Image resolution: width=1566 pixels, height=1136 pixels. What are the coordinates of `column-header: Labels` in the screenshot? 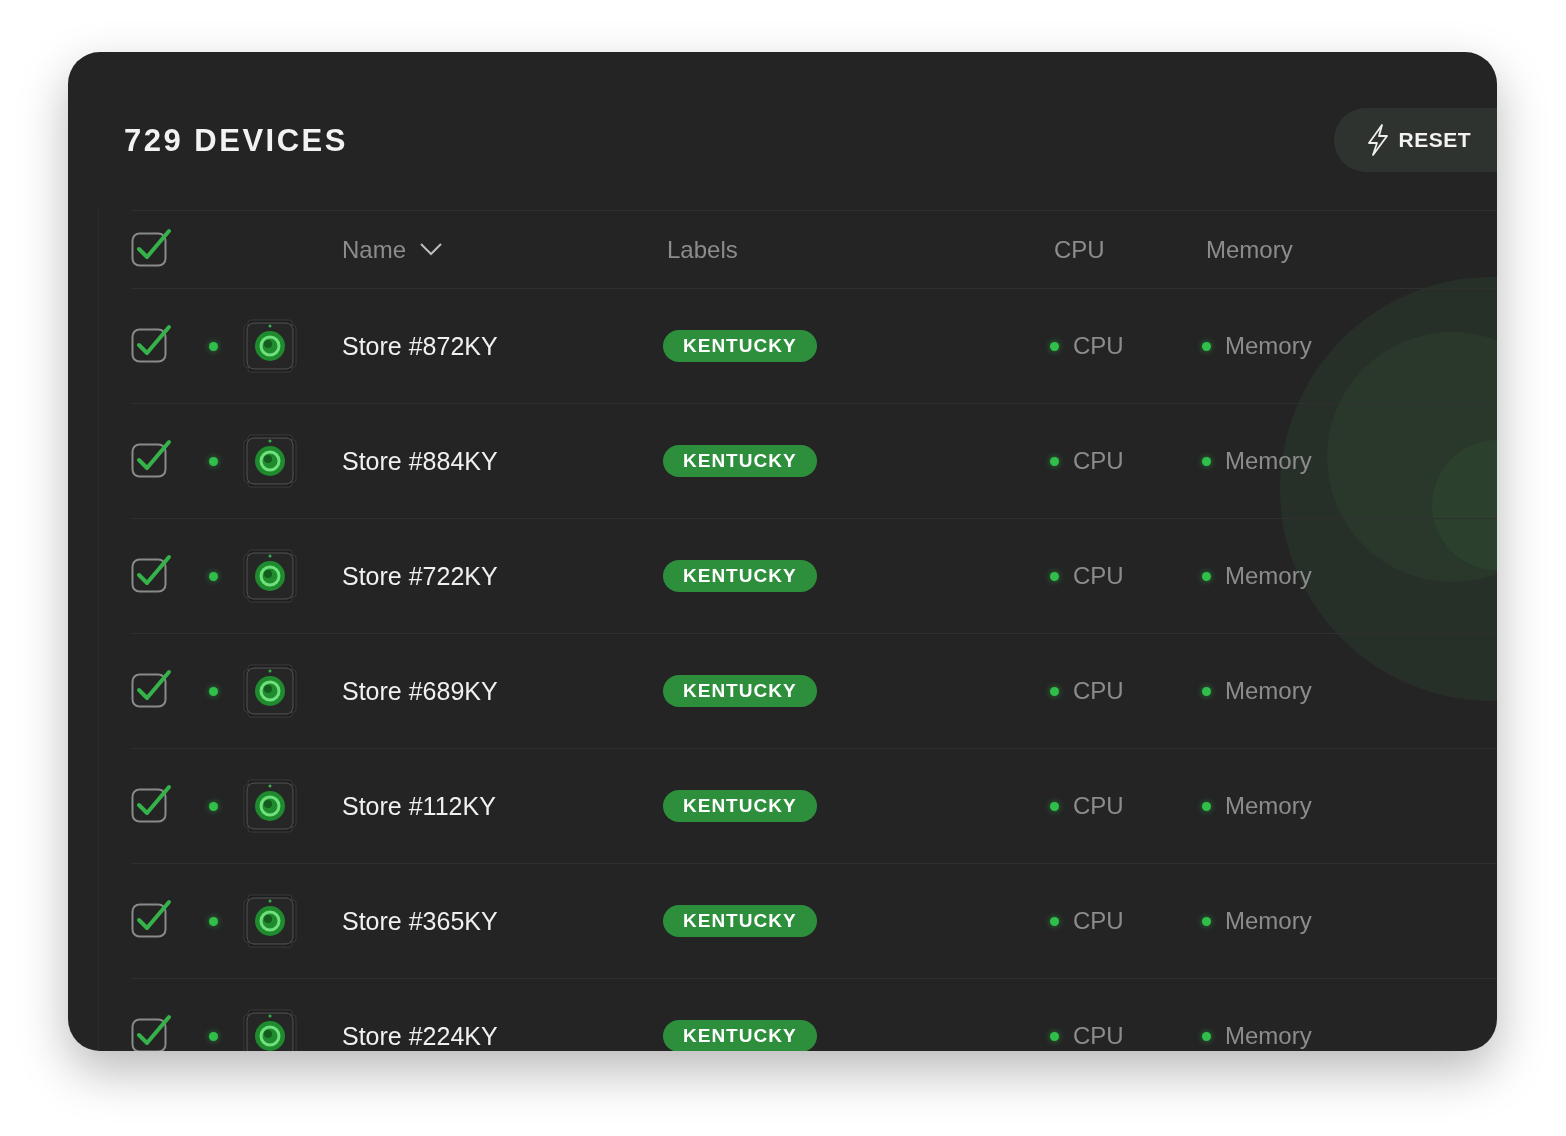 It's located at (702, 249).